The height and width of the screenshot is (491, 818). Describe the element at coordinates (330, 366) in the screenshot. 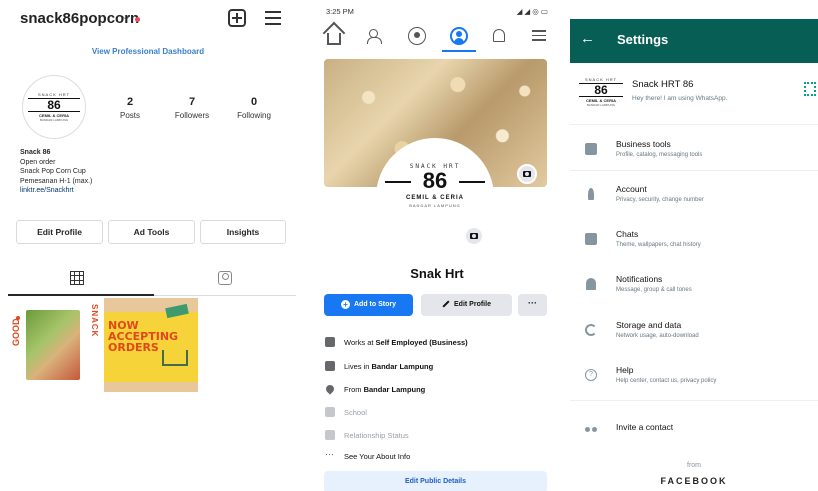

I see `house-icon` at that location.